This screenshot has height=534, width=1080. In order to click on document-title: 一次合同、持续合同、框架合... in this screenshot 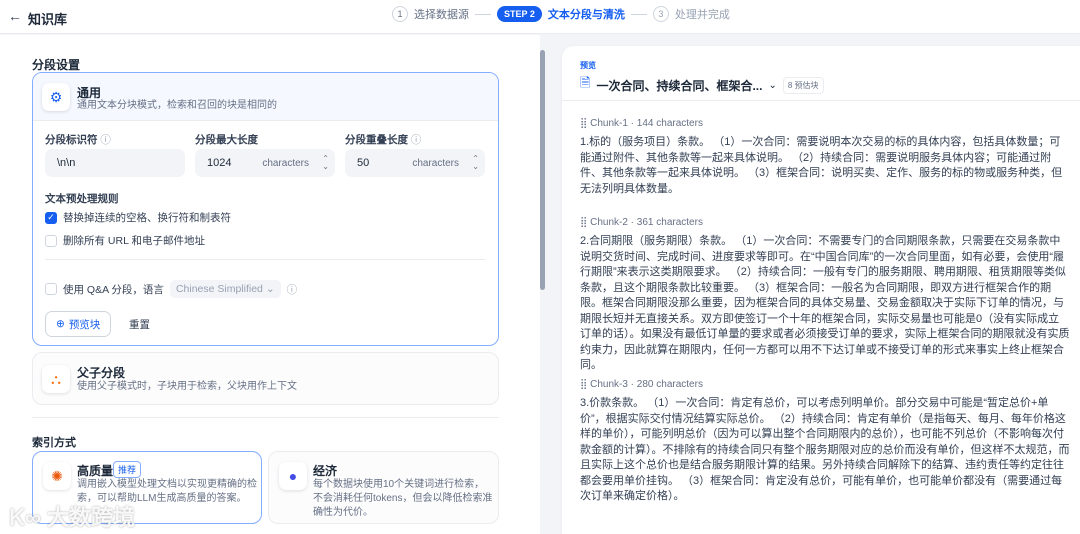, I will do `click(679, 85)`.